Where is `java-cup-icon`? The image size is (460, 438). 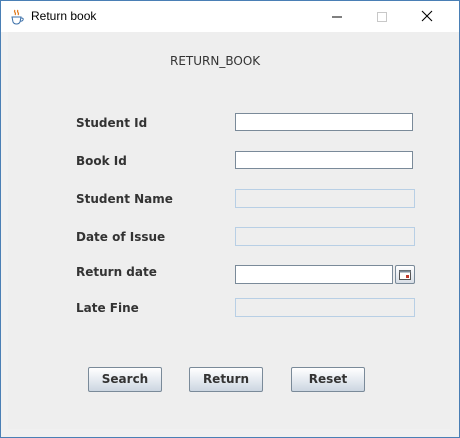
java-cup-icon is located at coordinates (17, 17).